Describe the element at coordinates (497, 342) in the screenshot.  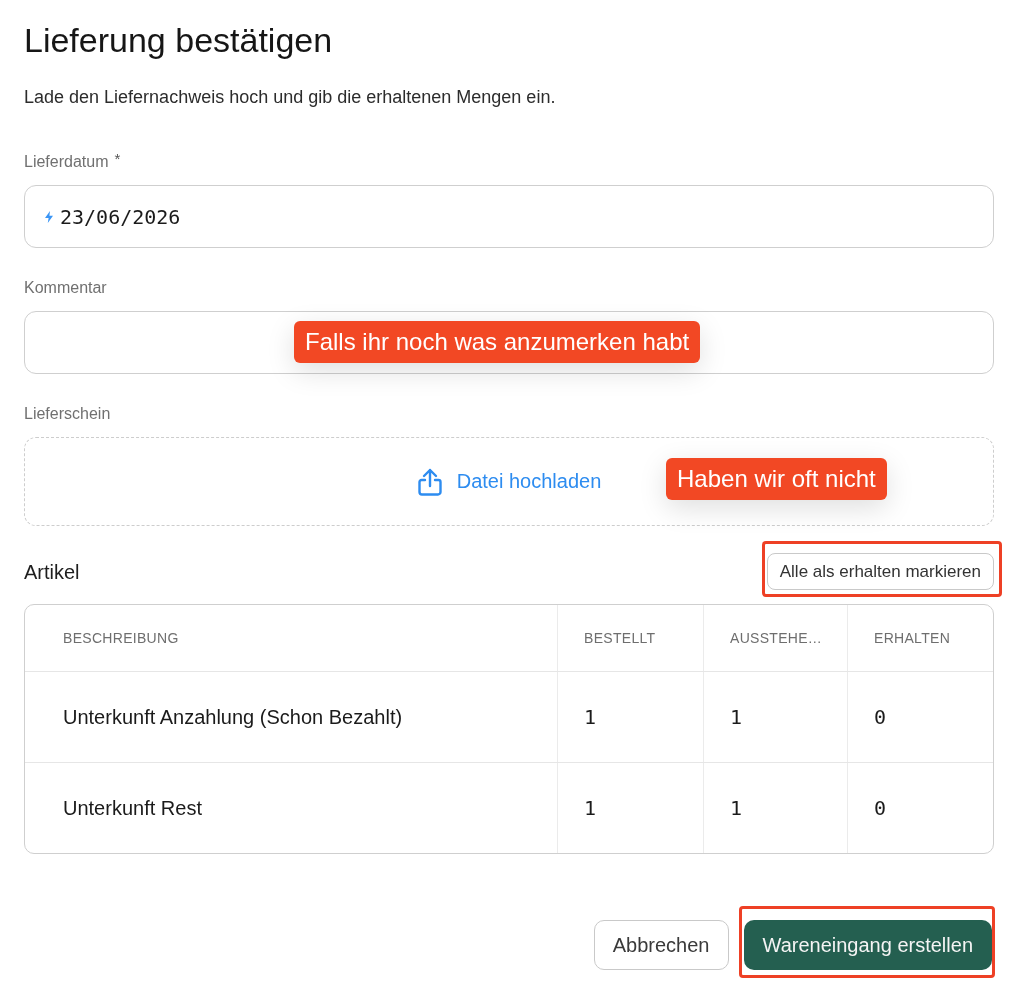
I see `annotation-callout: Falls ihr noch was anzumerken habt` at that location.